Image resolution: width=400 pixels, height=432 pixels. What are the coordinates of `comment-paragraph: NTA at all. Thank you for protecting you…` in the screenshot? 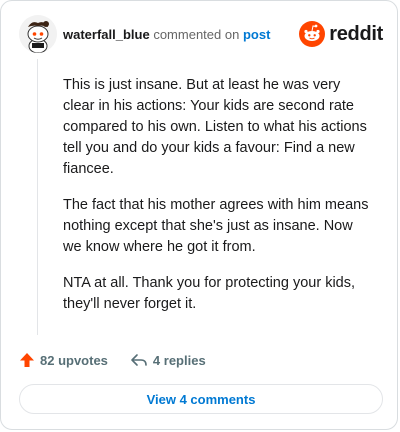 It's located at (209, 293).